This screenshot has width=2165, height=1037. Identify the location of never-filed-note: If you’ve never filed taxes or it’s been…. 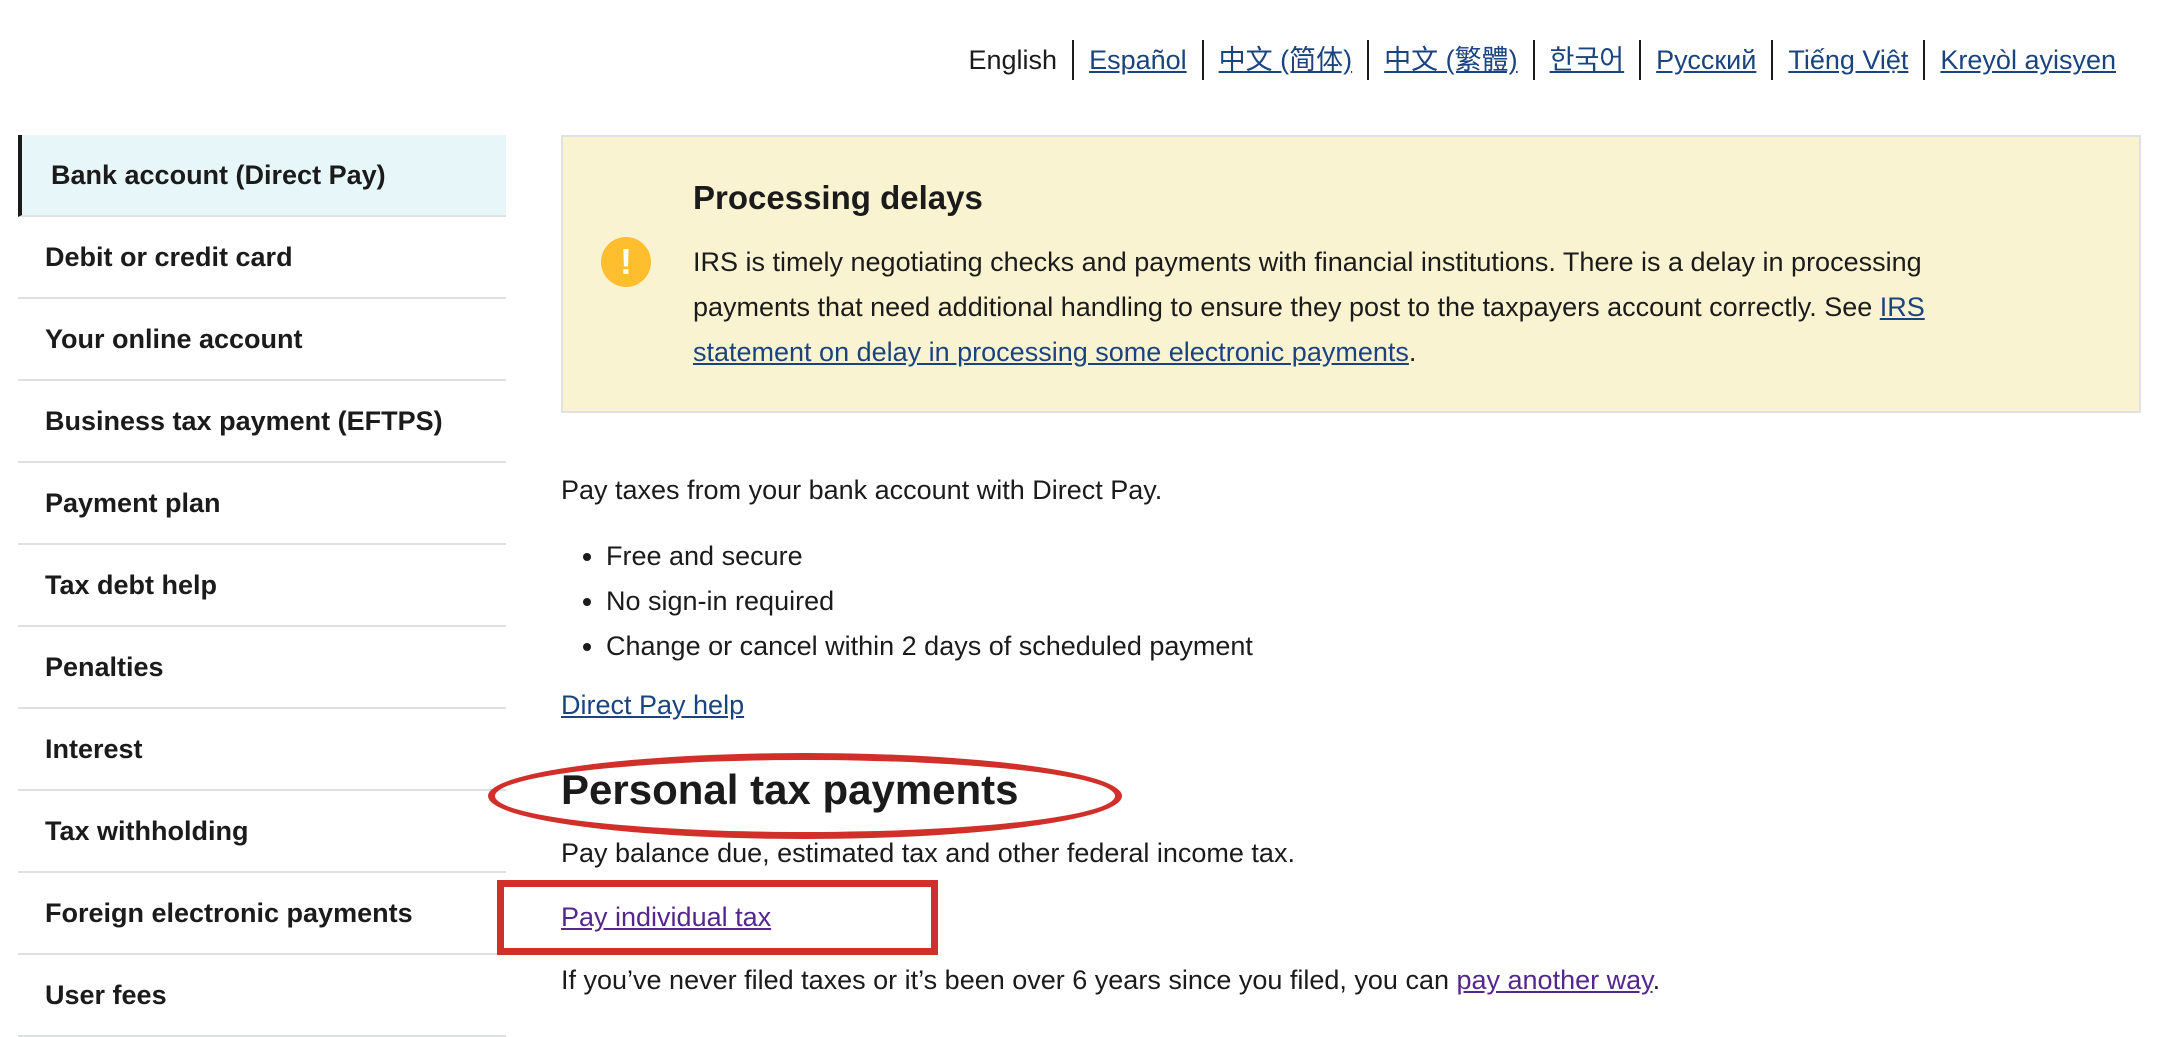
(1110, 980).